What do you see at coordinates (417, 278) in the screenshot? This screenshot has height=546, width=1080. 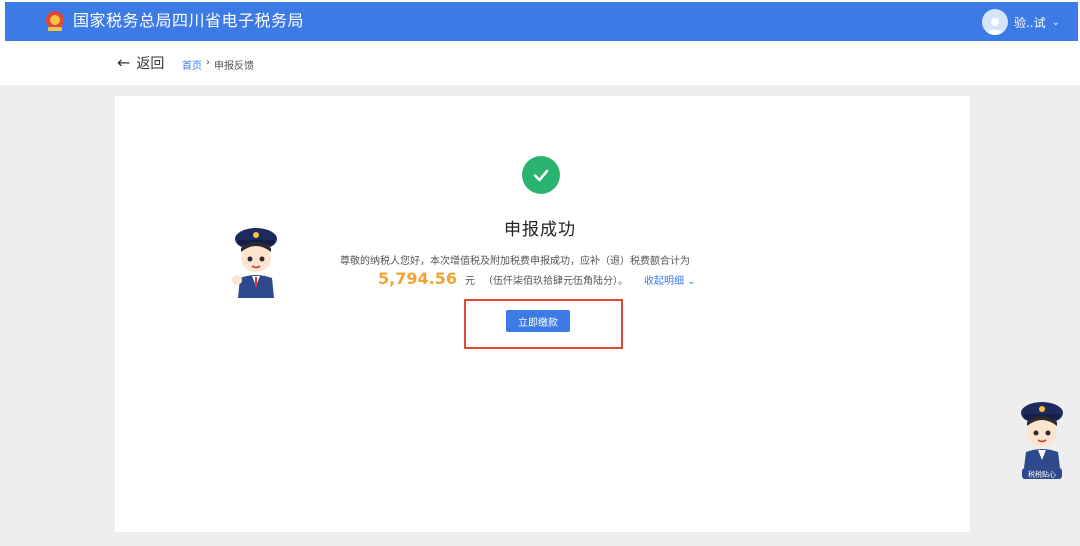 I see `tax-amount: 5,794.56` at bounding box center [417, 278].